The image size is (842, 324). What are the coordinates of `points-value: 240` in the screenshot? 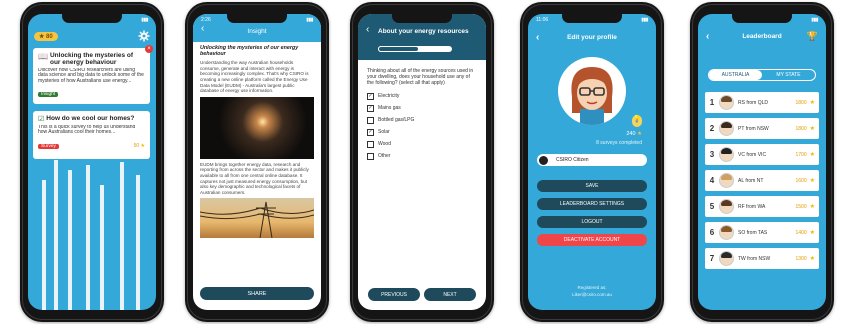 It's located at (631, 134).